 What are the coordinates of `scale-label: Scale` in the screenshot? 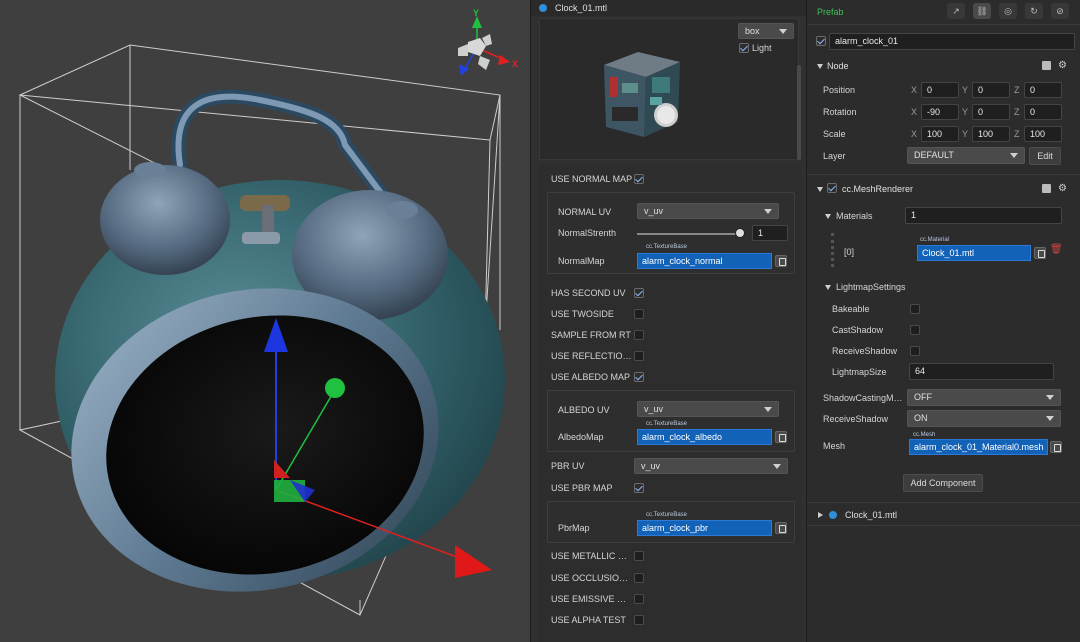 It's located at (834, 134).